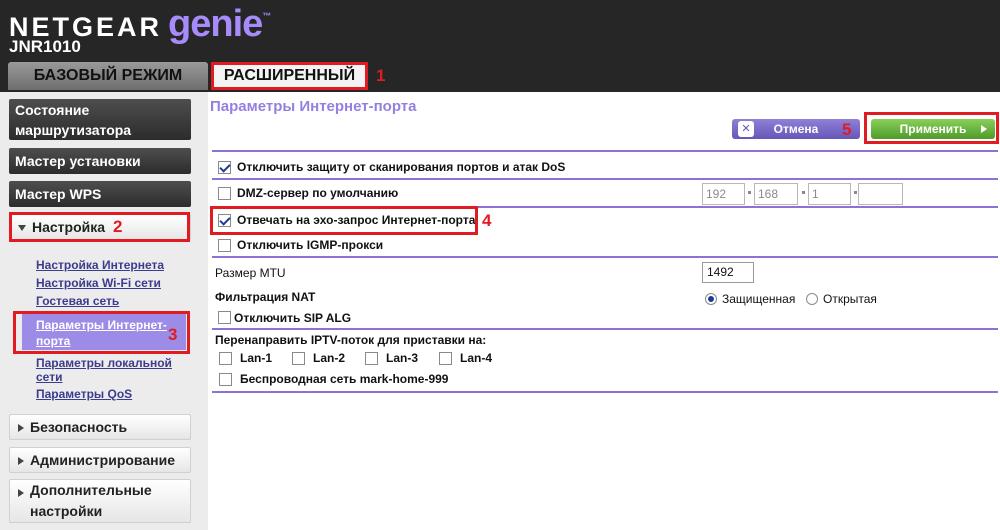 Image resolution: width=1000 pixels, height=530 pixels. I want to click on disable-scan-protection-checkbox, so click(224, 167).